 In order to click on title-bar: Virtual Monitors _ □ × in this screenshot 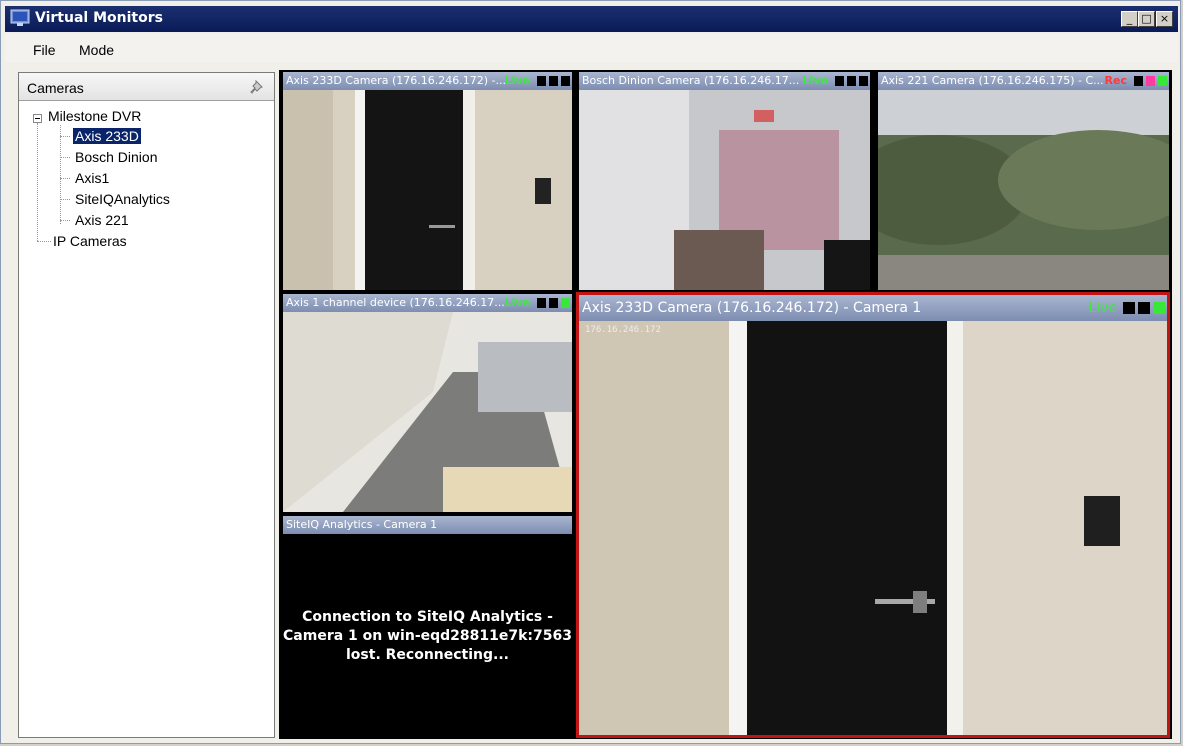, I will do `click(591, 19)`.